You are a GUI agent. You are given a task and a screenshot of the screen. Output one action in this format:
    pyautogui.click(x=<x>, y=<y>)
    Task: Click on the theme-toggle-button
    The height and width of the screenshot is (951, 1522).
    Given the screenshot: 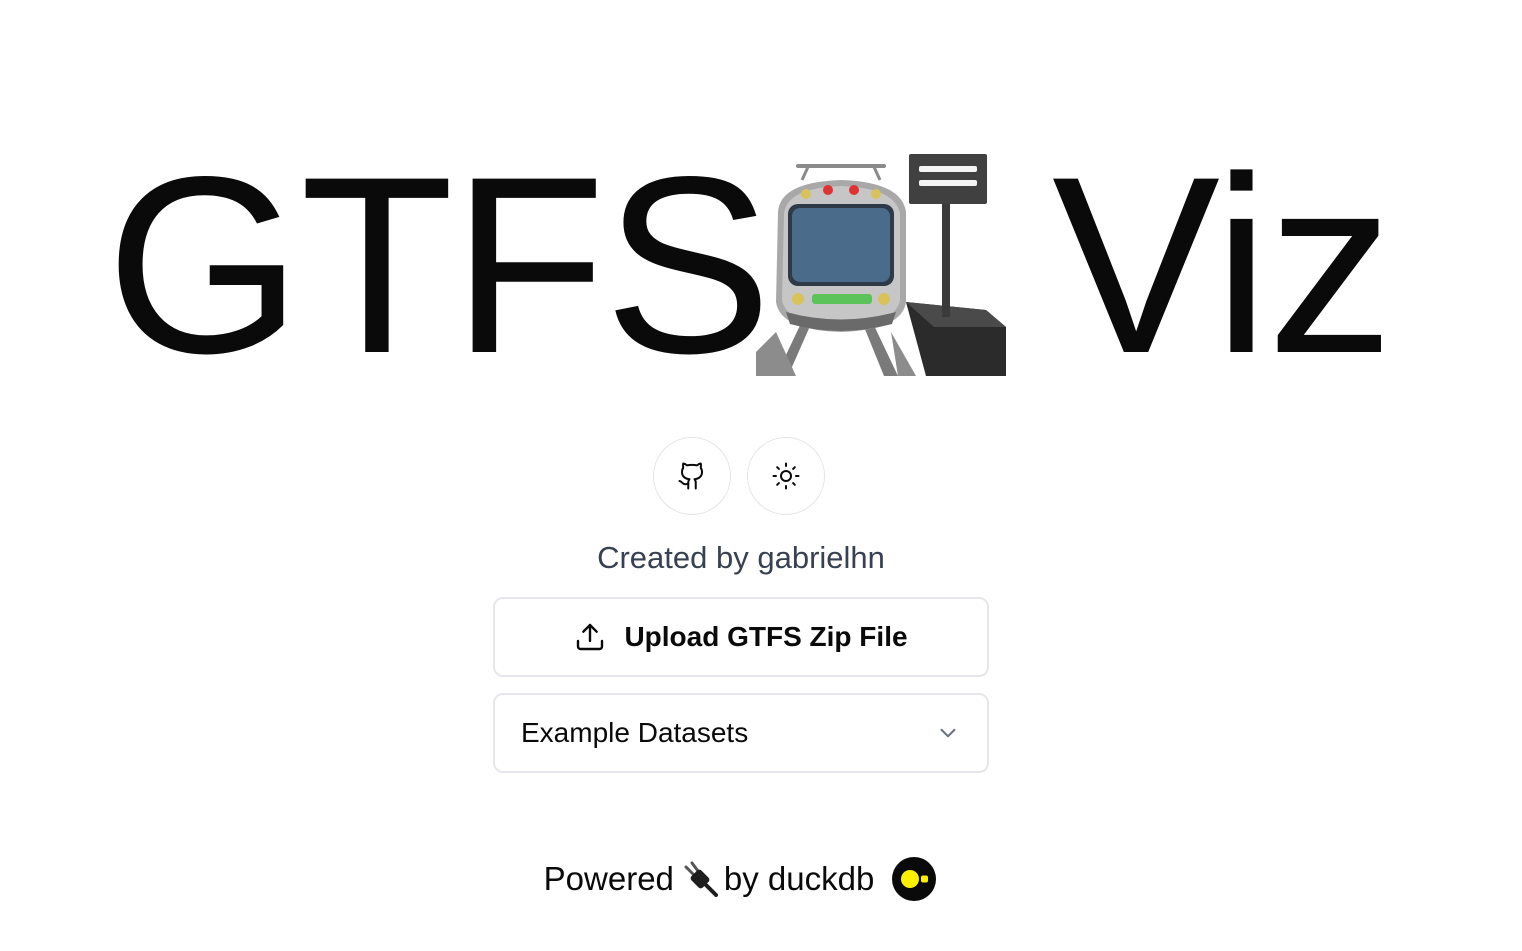 What is the action you would take?
    pyautogui.click(x=786, y=476)
    